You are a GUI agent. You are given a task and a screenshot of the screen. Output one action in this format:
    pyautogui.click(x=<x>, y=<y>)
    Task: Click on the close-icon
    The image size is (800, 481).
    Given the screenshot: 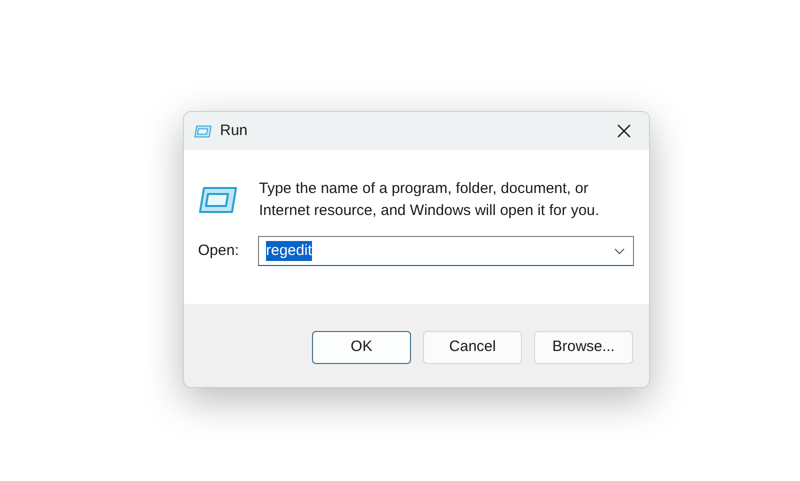 What is the action you would take?
    pyautogui.click(x=624, y=131)
    